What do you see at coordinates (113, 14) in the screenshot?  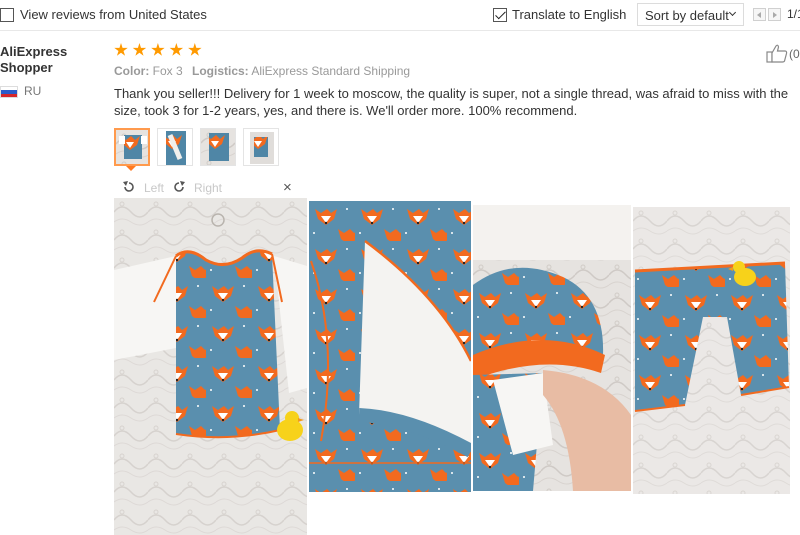 I see `view-reviews-label: View reviews from United States` at bounding box center [113, 14].